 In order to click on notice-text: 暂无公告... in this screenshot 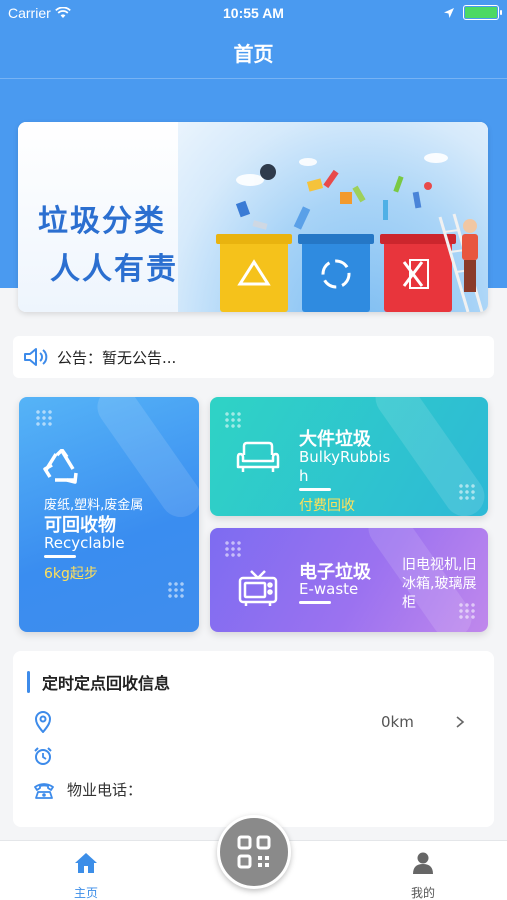, I will do `click(139, 357)`.